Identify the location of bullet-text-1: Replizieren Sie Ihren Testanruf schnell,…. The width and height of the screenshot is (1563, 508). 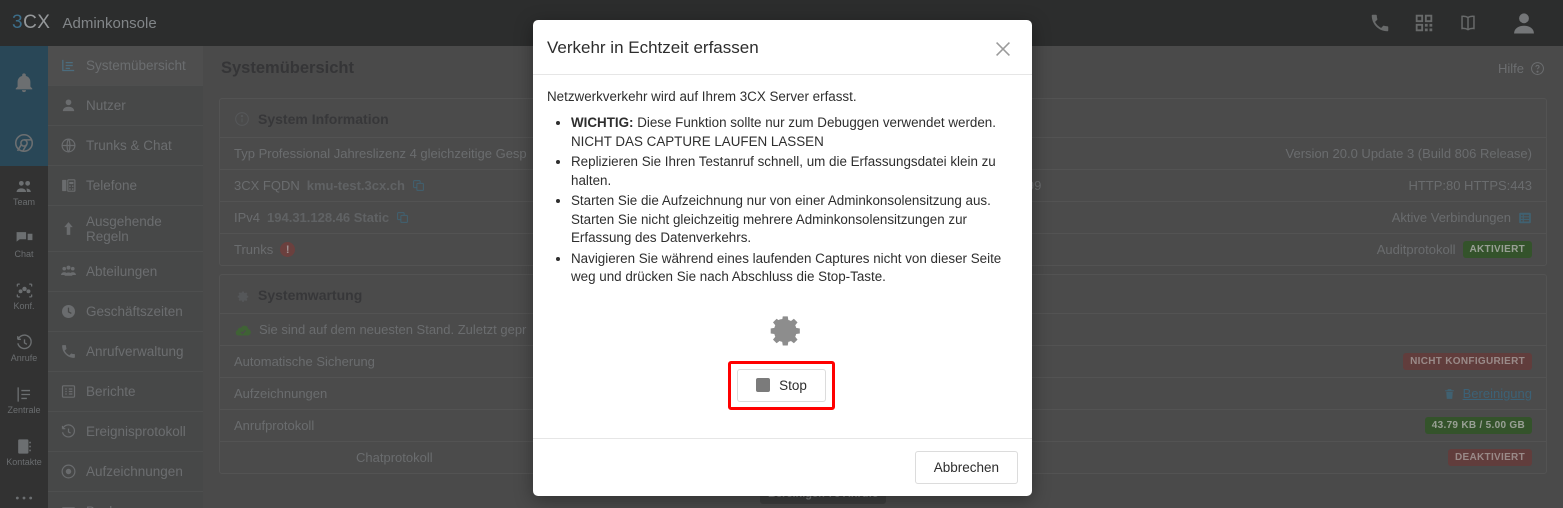
(783, 171).